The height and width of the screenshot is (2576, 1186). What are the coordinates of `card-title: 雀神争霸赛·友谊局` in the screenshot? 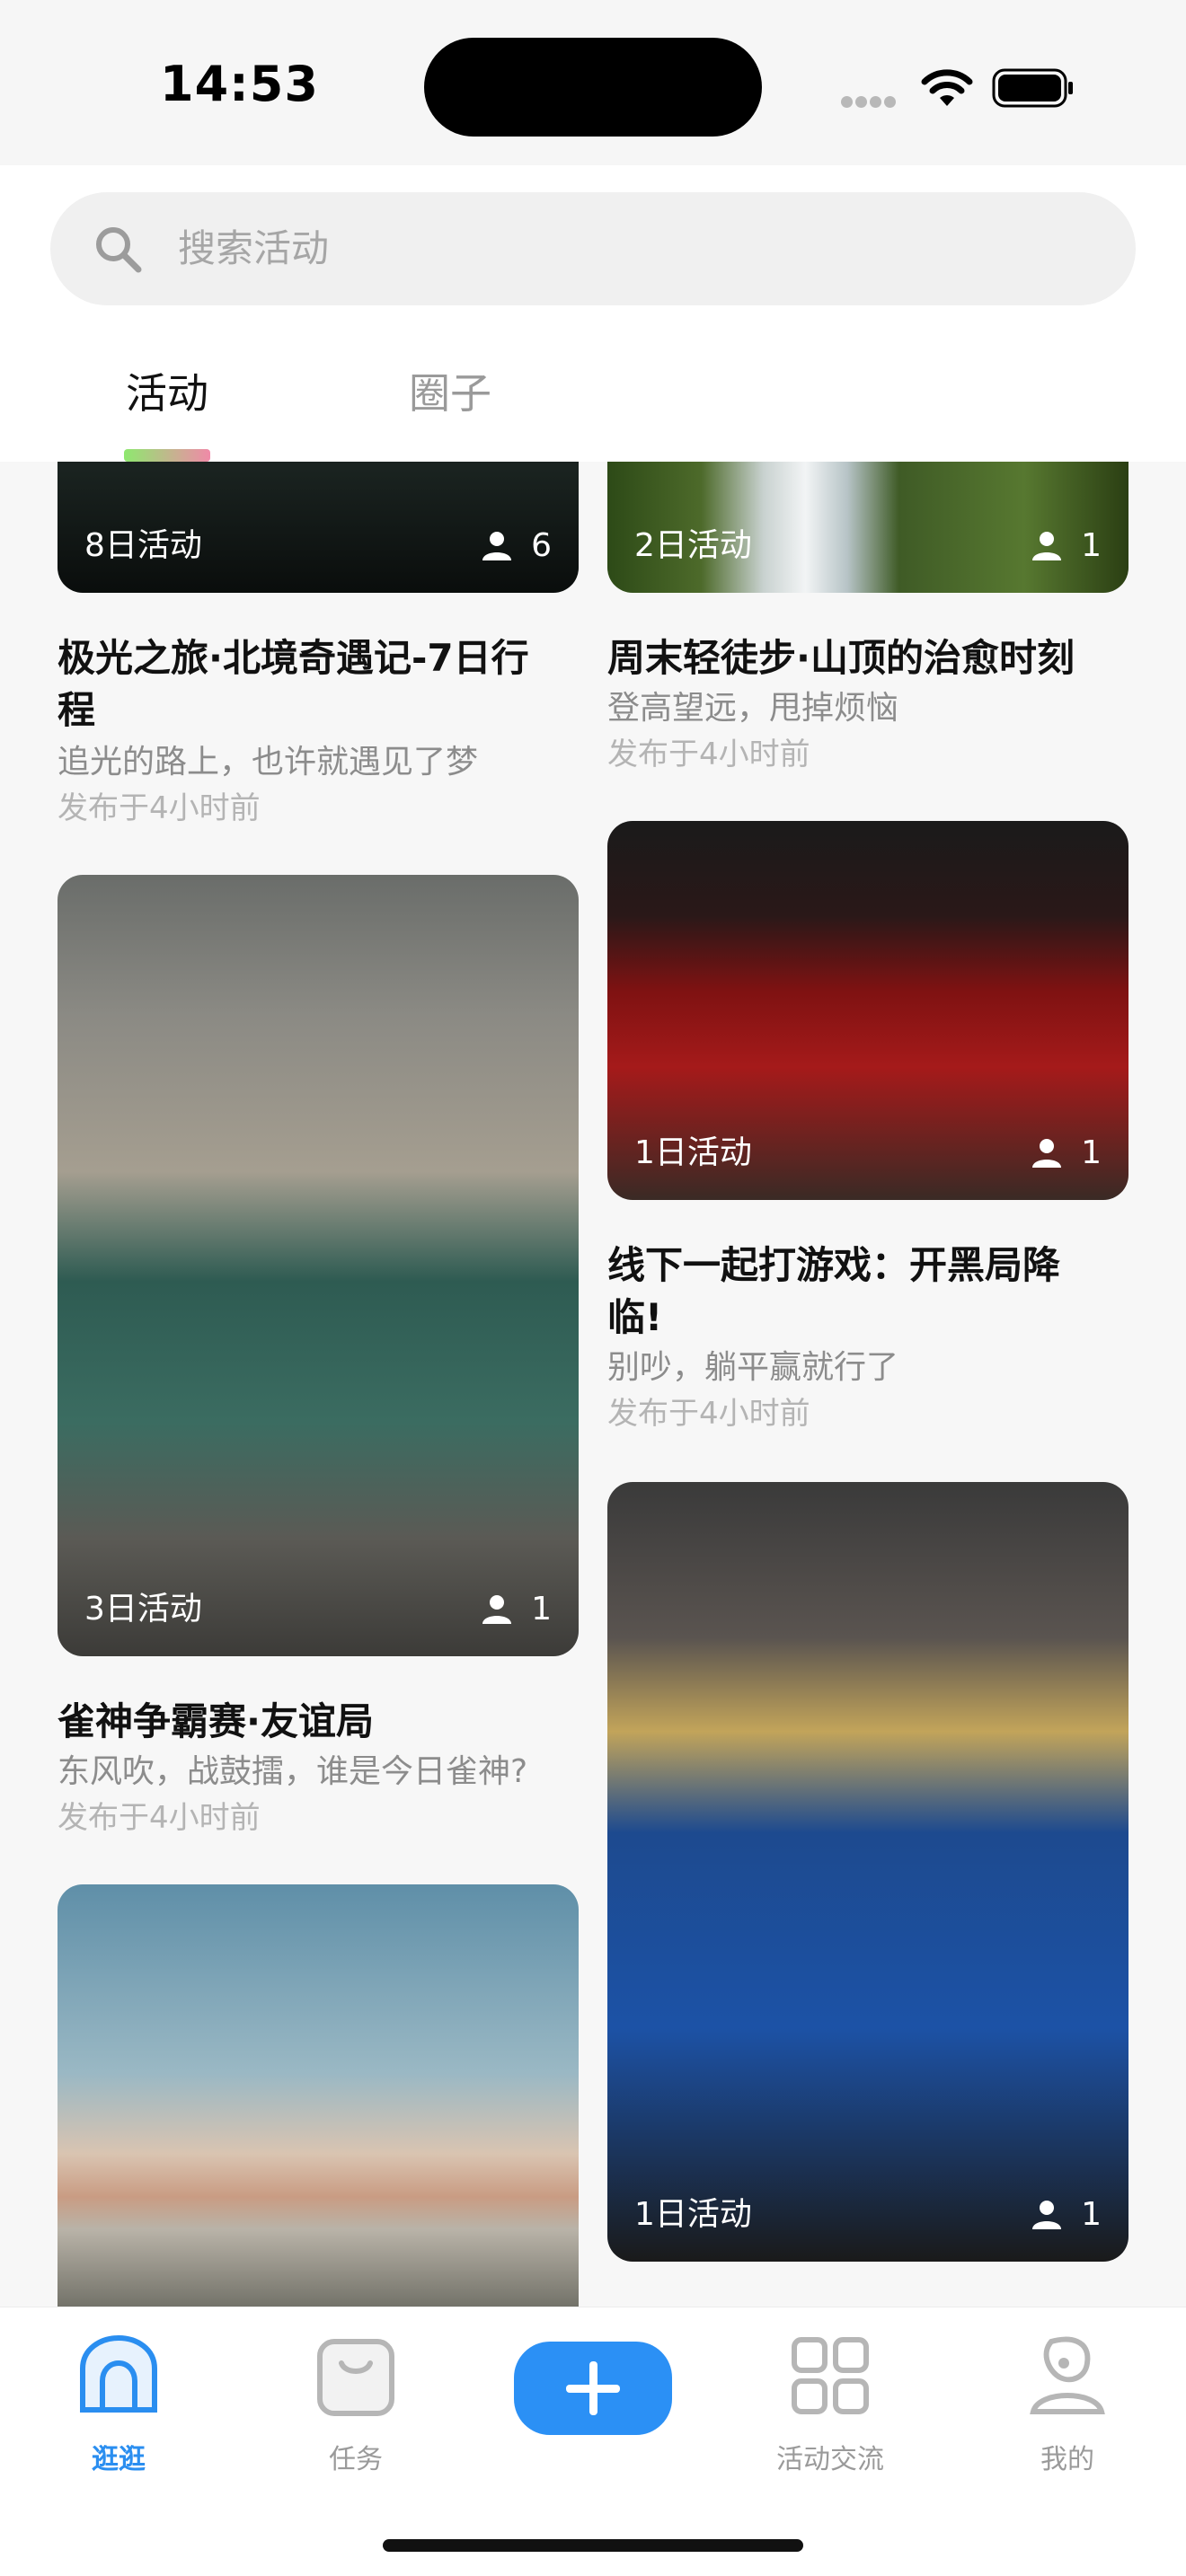 It's located at (318, 1722).